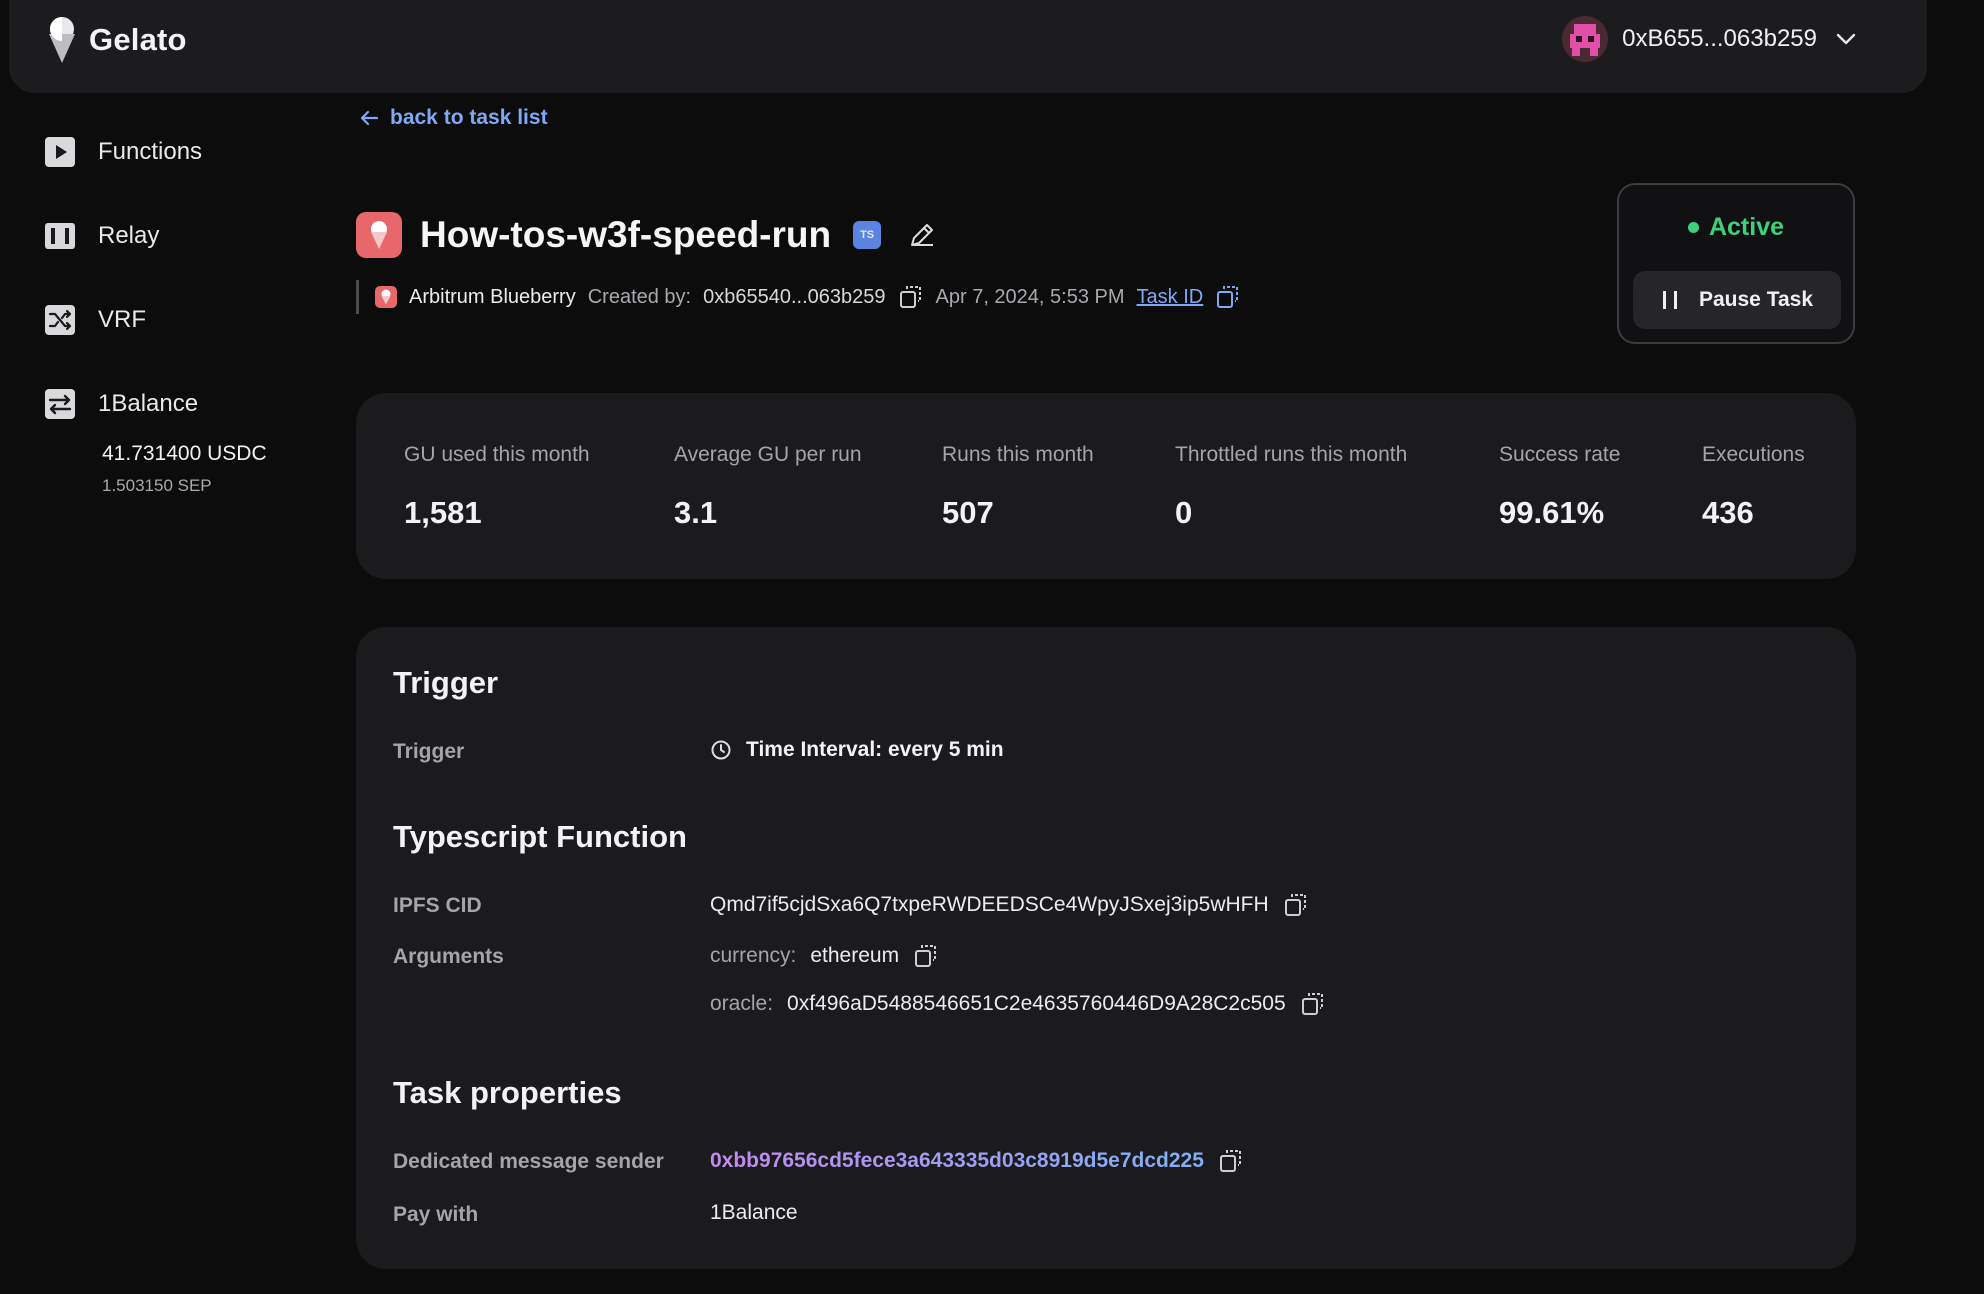 Image resolution: width=1984 pixels, height=1294 pixels. I want to click on gelato-logo-icon, so click(62, 40).